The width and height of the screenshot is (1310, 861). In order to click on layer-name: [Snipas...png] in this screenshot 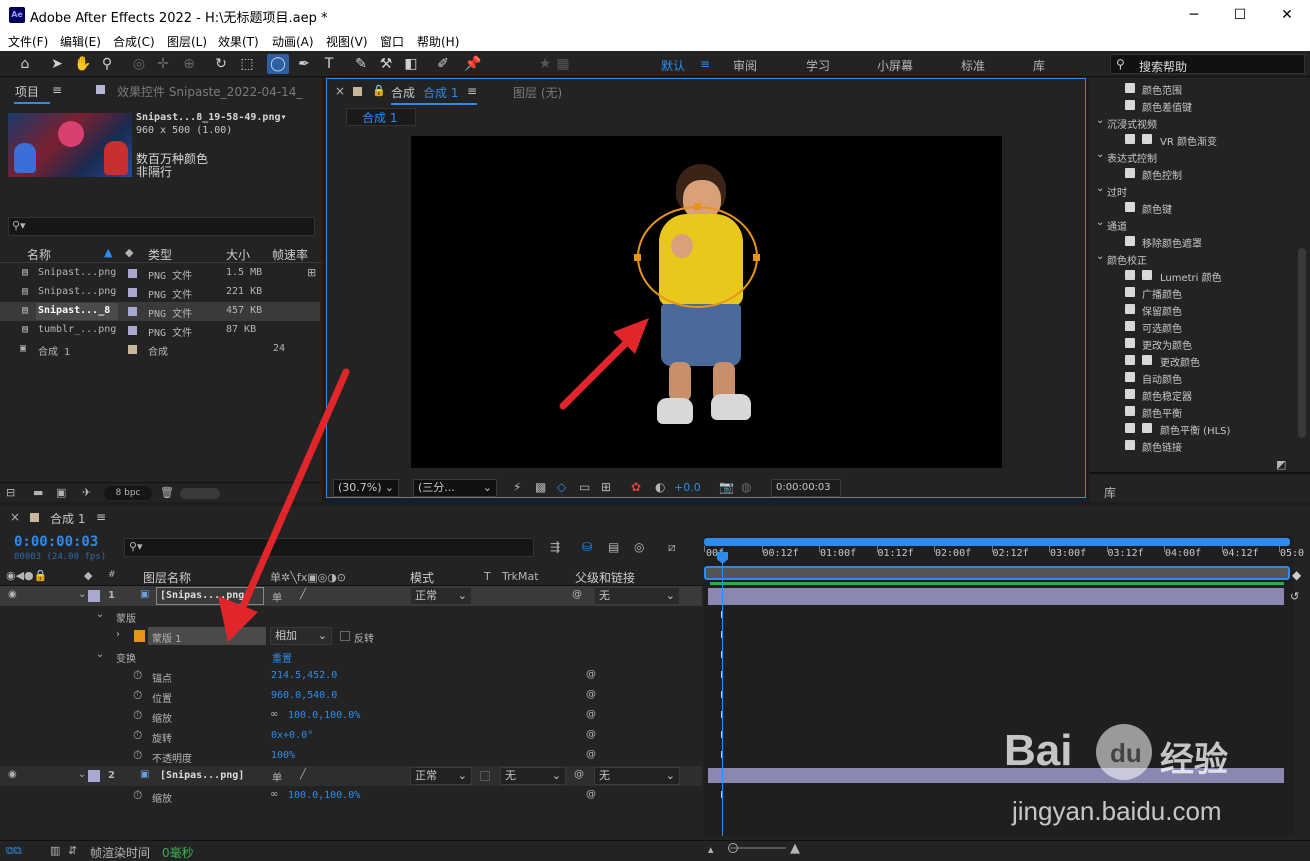, I will do `click(202, 775)`.